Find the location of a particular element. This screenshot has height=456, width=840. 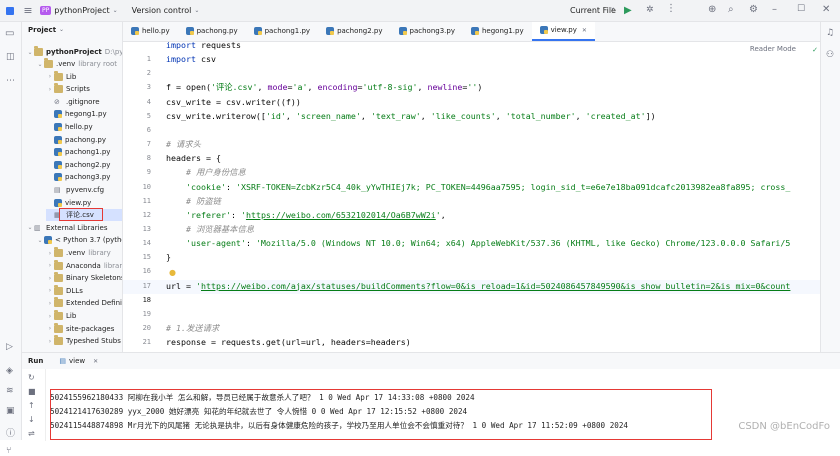

project-view-icon: ▭ is located at coordinates (9, 33).